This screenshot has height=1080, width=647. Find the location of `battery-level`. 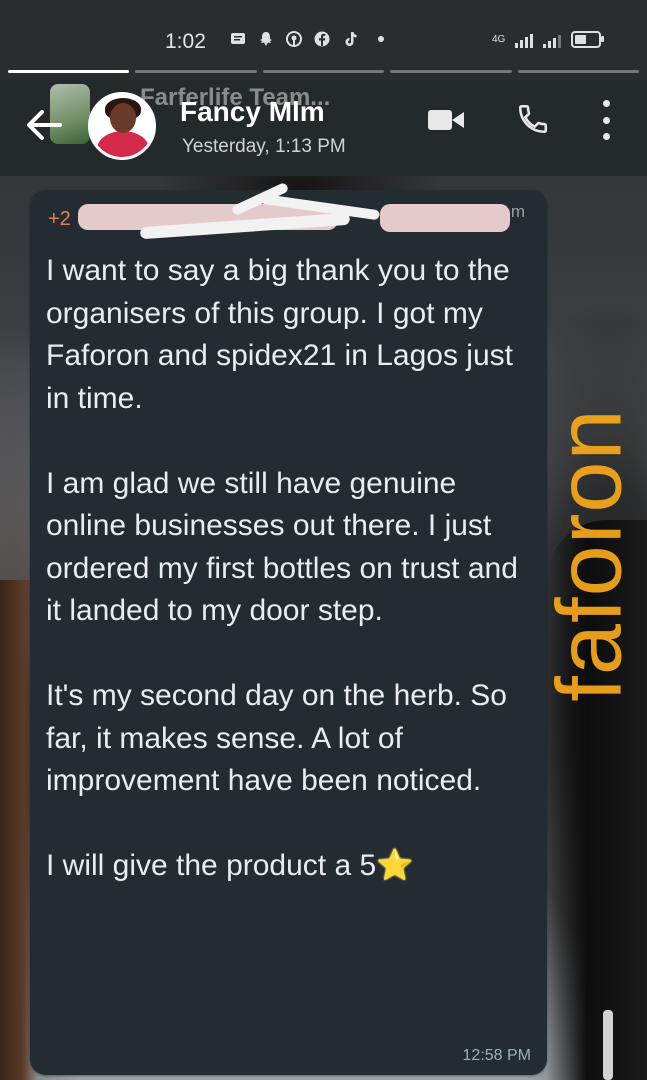

battery-level is located at coordinates (581, 39).